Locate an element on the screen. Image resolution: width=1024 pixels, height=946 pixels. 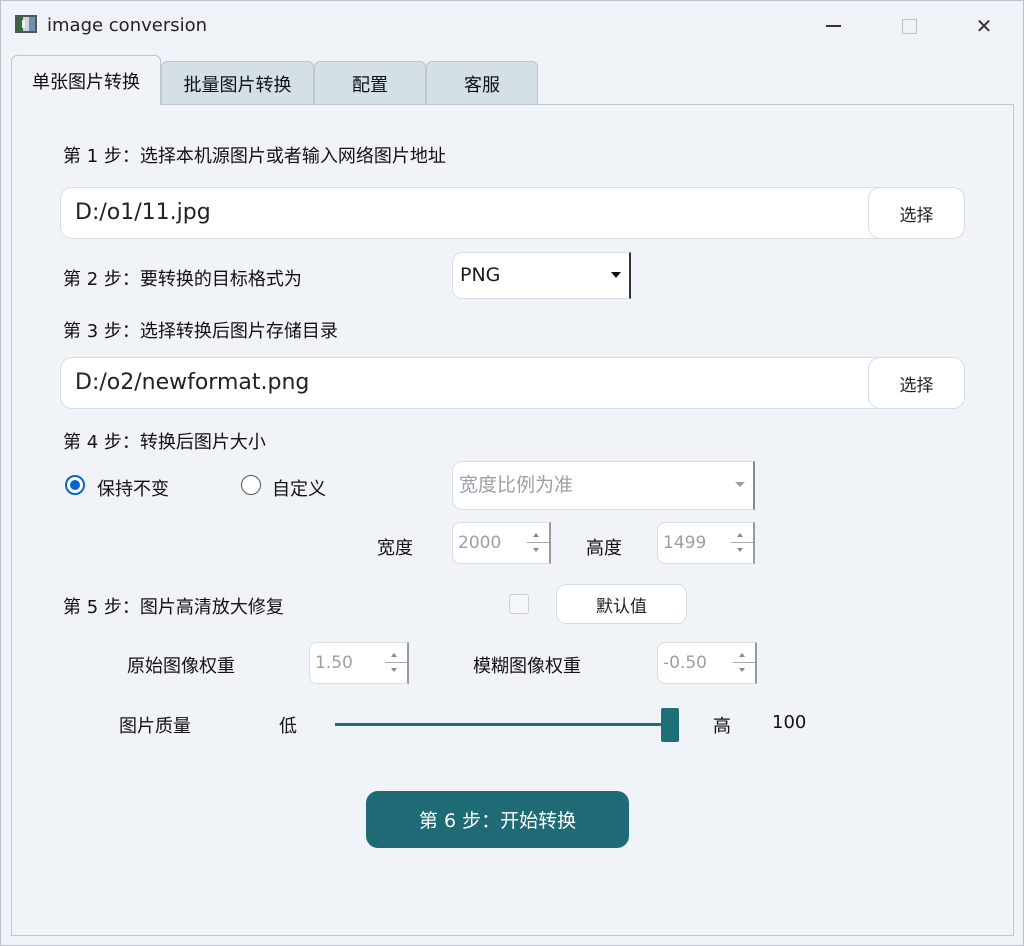
source-path-input: D:/o1/11.jpg is located at coordinates (512, 213).